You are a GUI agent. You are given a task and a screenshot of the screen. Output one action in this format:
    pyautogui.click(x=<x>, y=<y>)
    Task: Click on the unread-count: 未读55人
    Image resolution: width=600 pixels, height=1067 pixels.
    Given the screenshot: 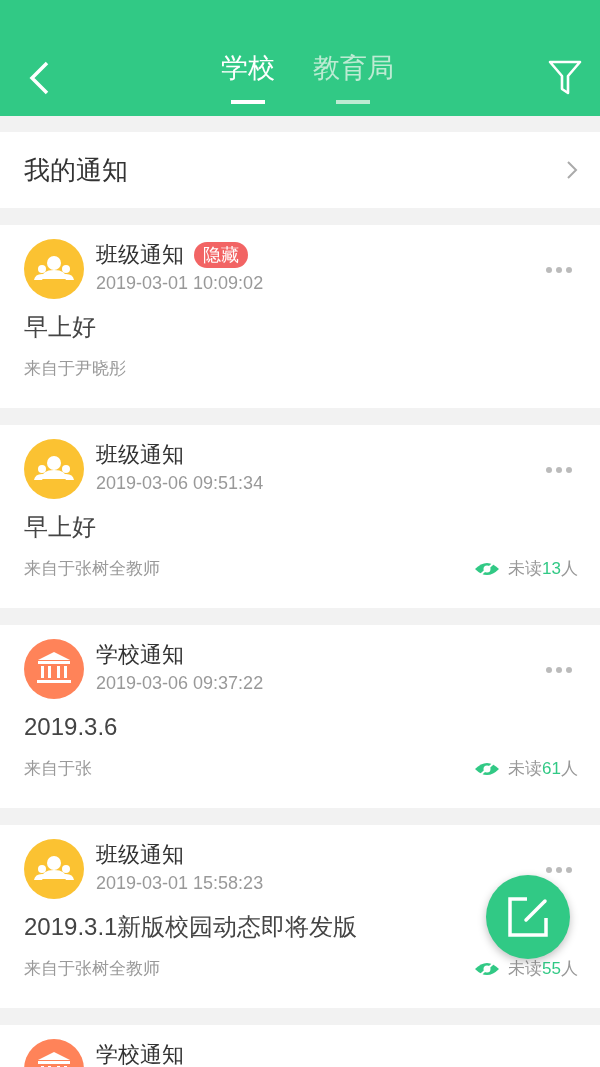 What is the action you would take?
    pyautogui.click(x=543, y=969)
    